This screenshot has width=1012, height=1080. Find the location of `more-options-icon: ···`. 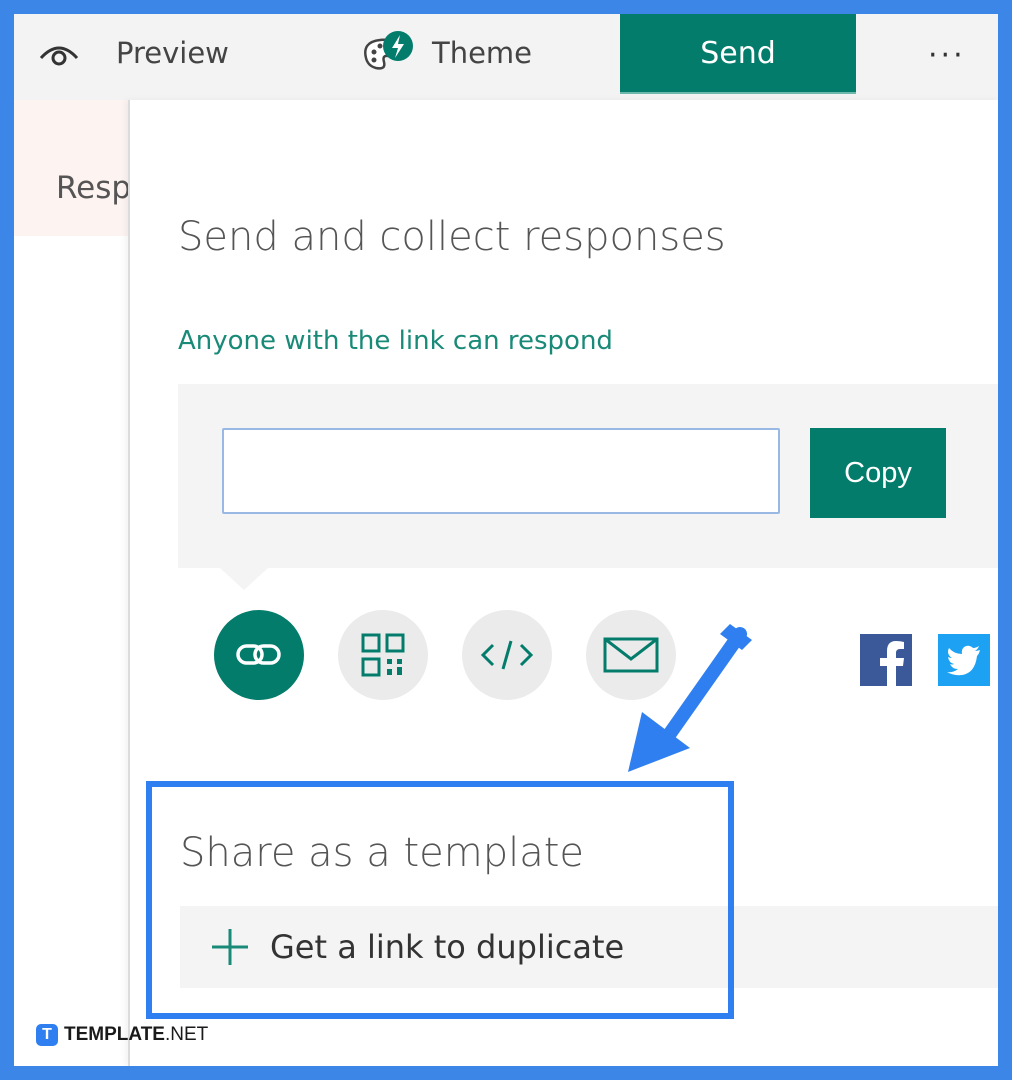

more-options-icon: ··· is located at coordinates (947, 55).